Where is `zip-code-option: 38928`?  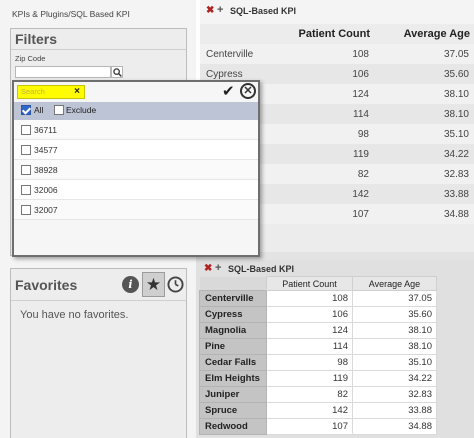
zip-code-option: 38928 is located at coordinates (136, 170).